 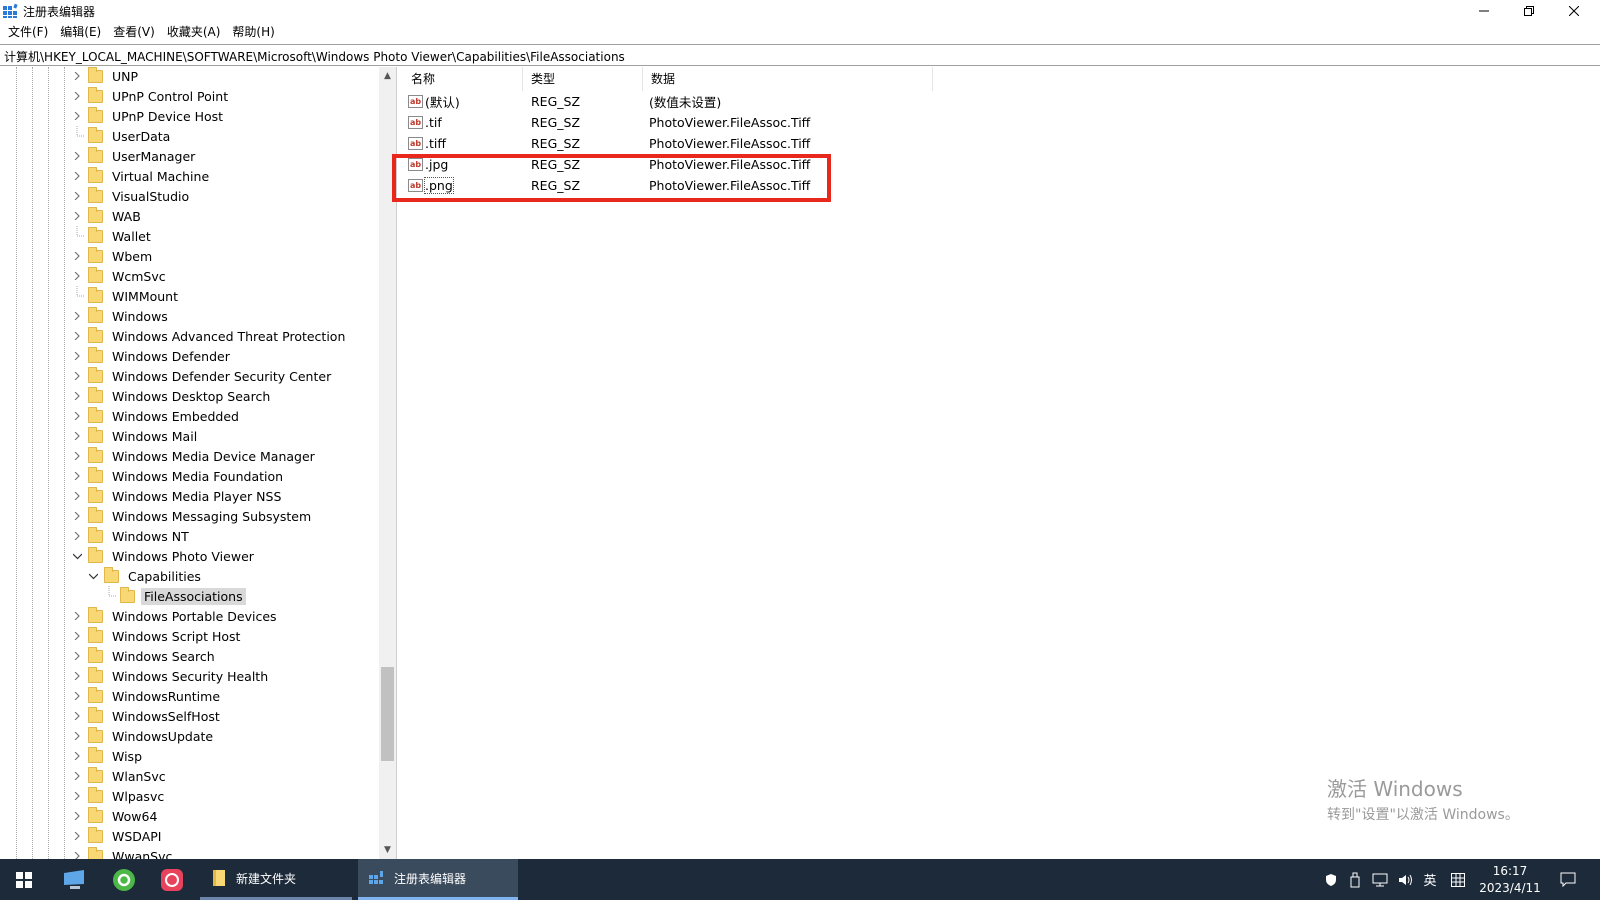 What do you see at coordinates (1331, 879) in the screenshot?
I see `tray-security-icon` at bounding box center [1331, 879].